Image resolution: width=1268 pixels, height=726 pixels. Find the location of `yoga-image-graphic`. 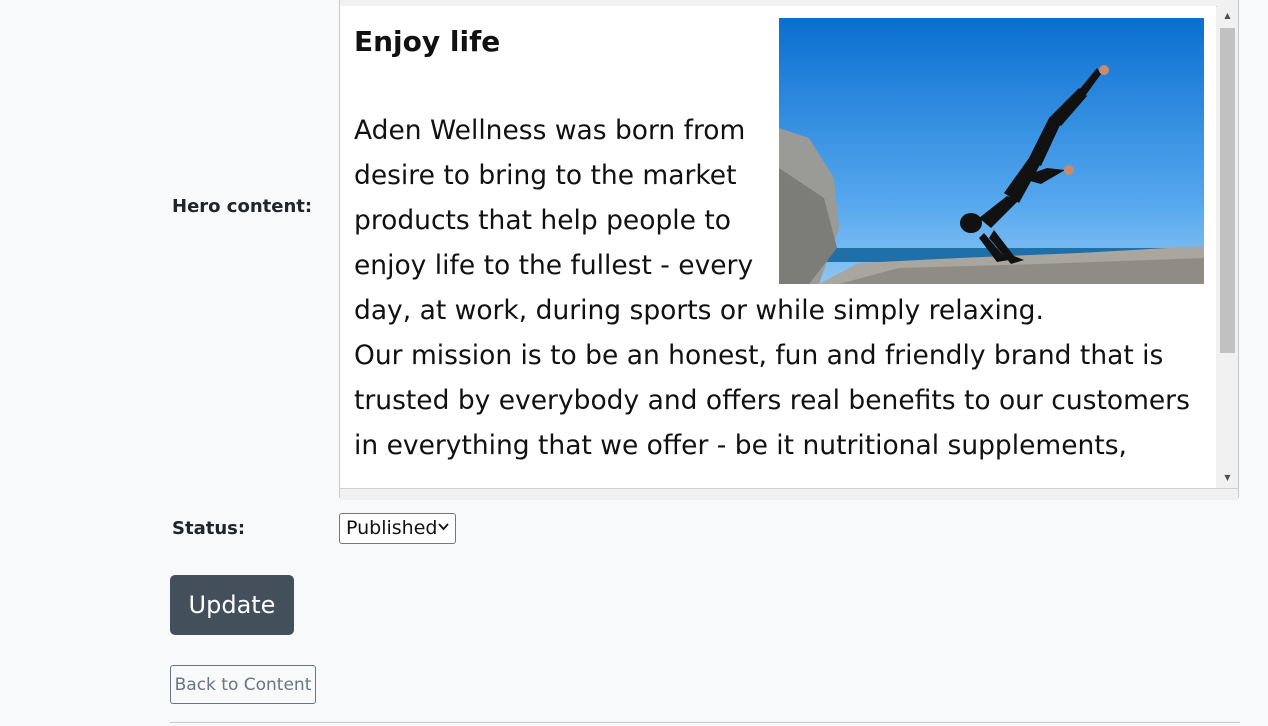

yoga-image-graphic is located at coordinates (991, 151).